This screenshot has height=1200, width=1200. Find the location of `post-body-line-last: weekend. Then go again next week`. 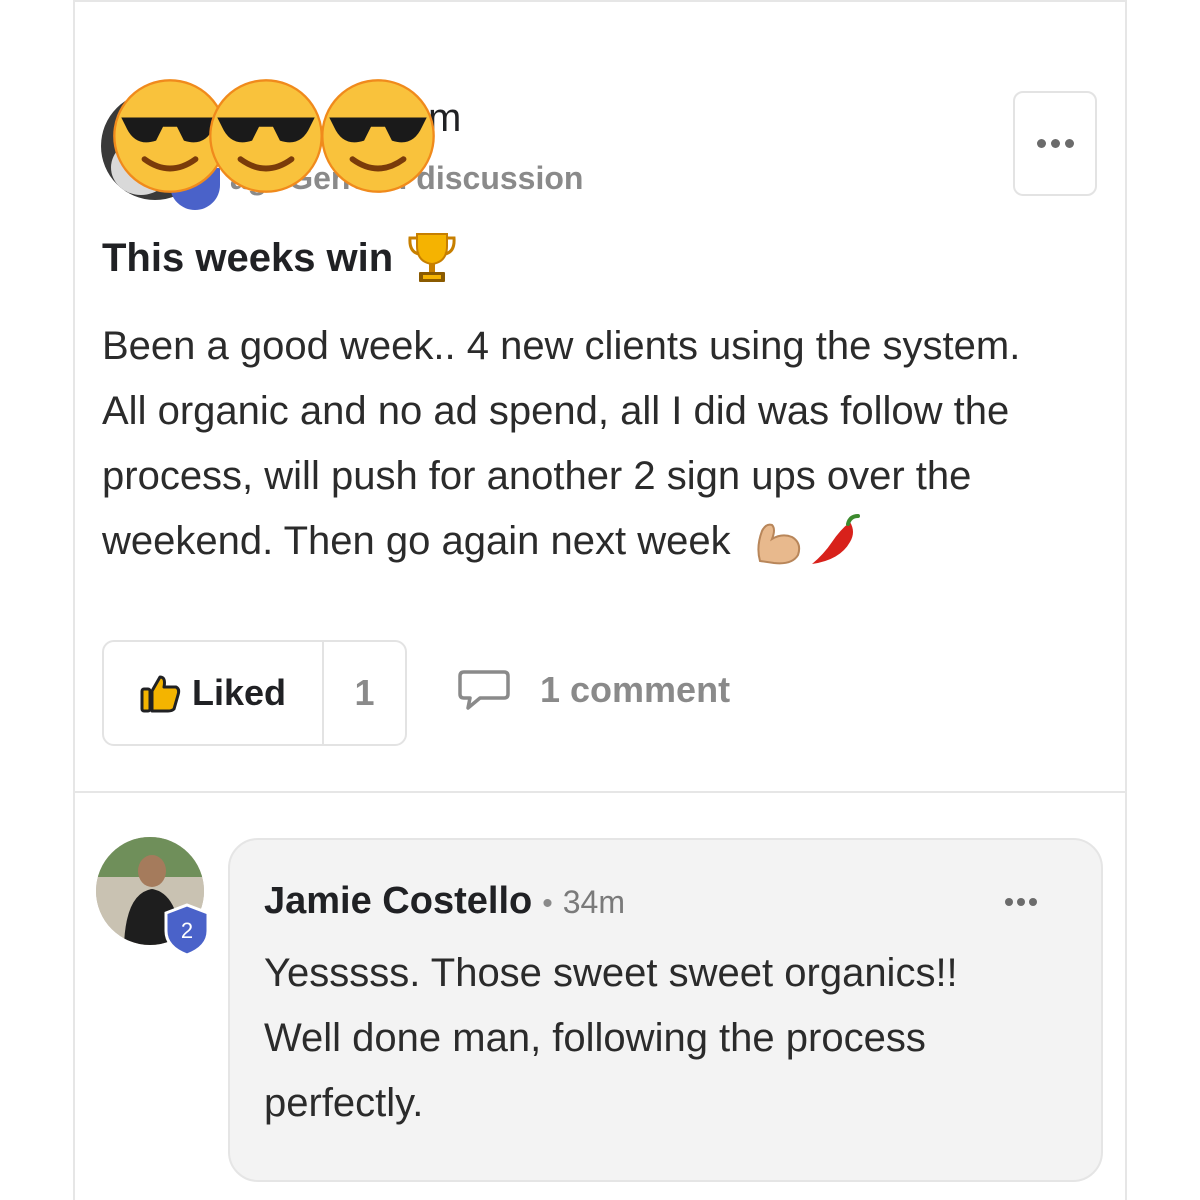

post-body-line-last: weekend. Then go again next week is located at coordinates (602, 541).